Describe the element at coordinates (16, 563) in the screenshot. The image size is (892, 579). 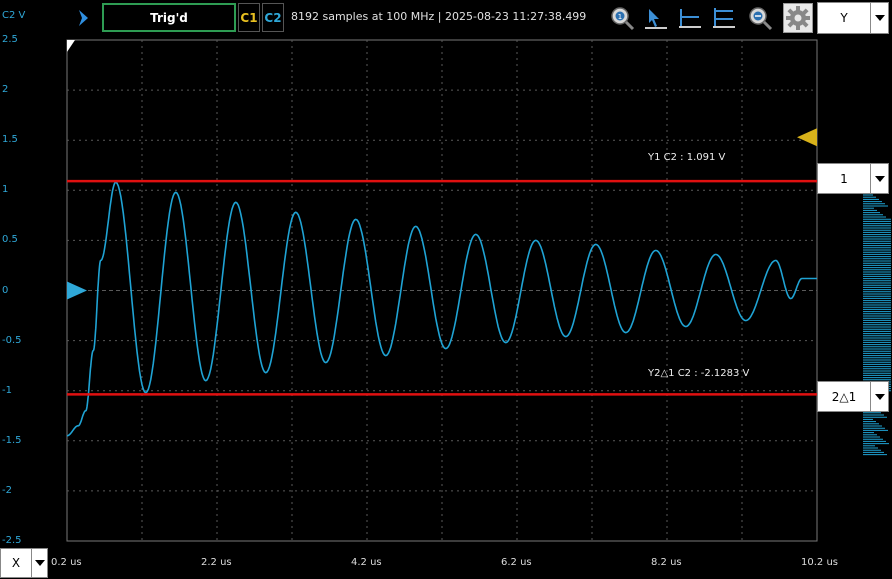
I see `x-axis-select-value: X` at that location.